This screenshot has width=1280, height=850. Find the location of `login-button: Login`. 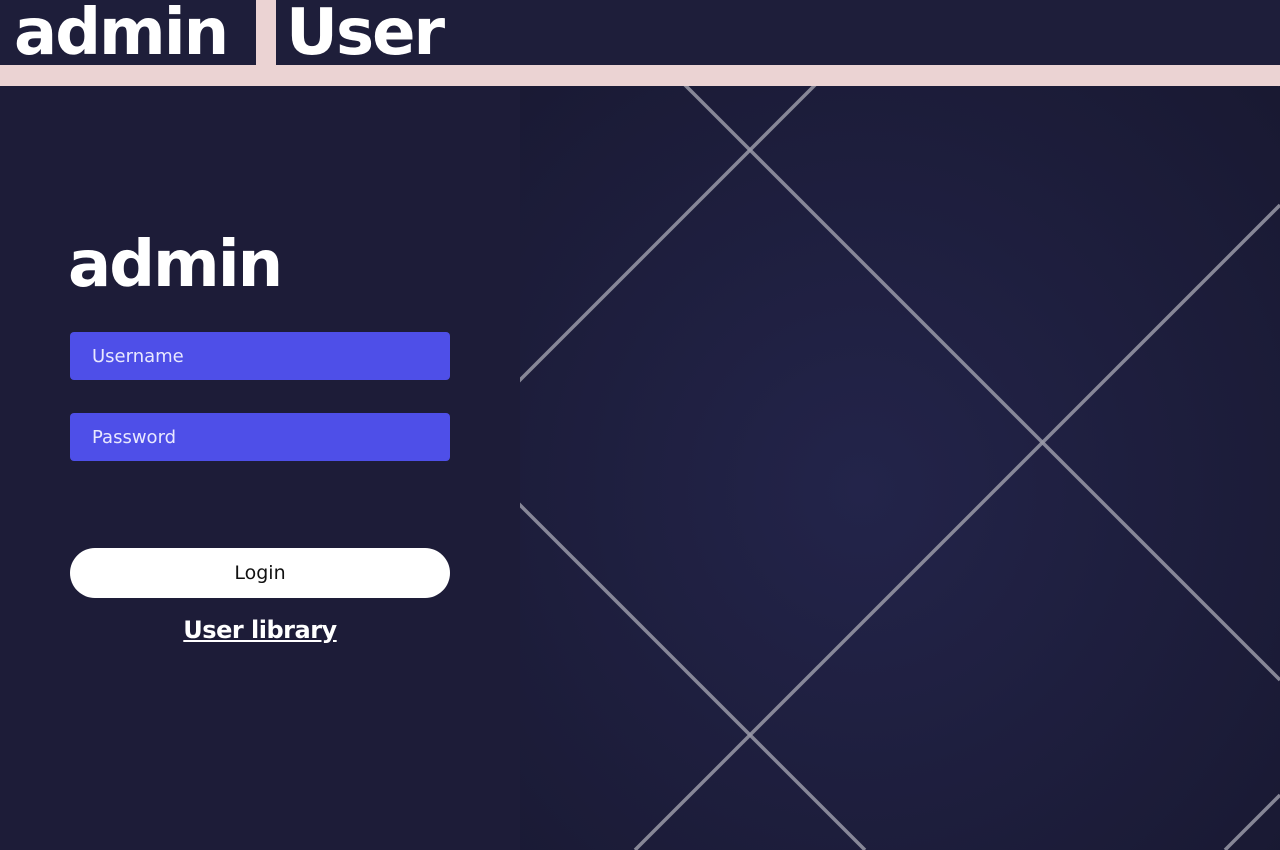

login-button: Login is located at coordinates (260, 573).